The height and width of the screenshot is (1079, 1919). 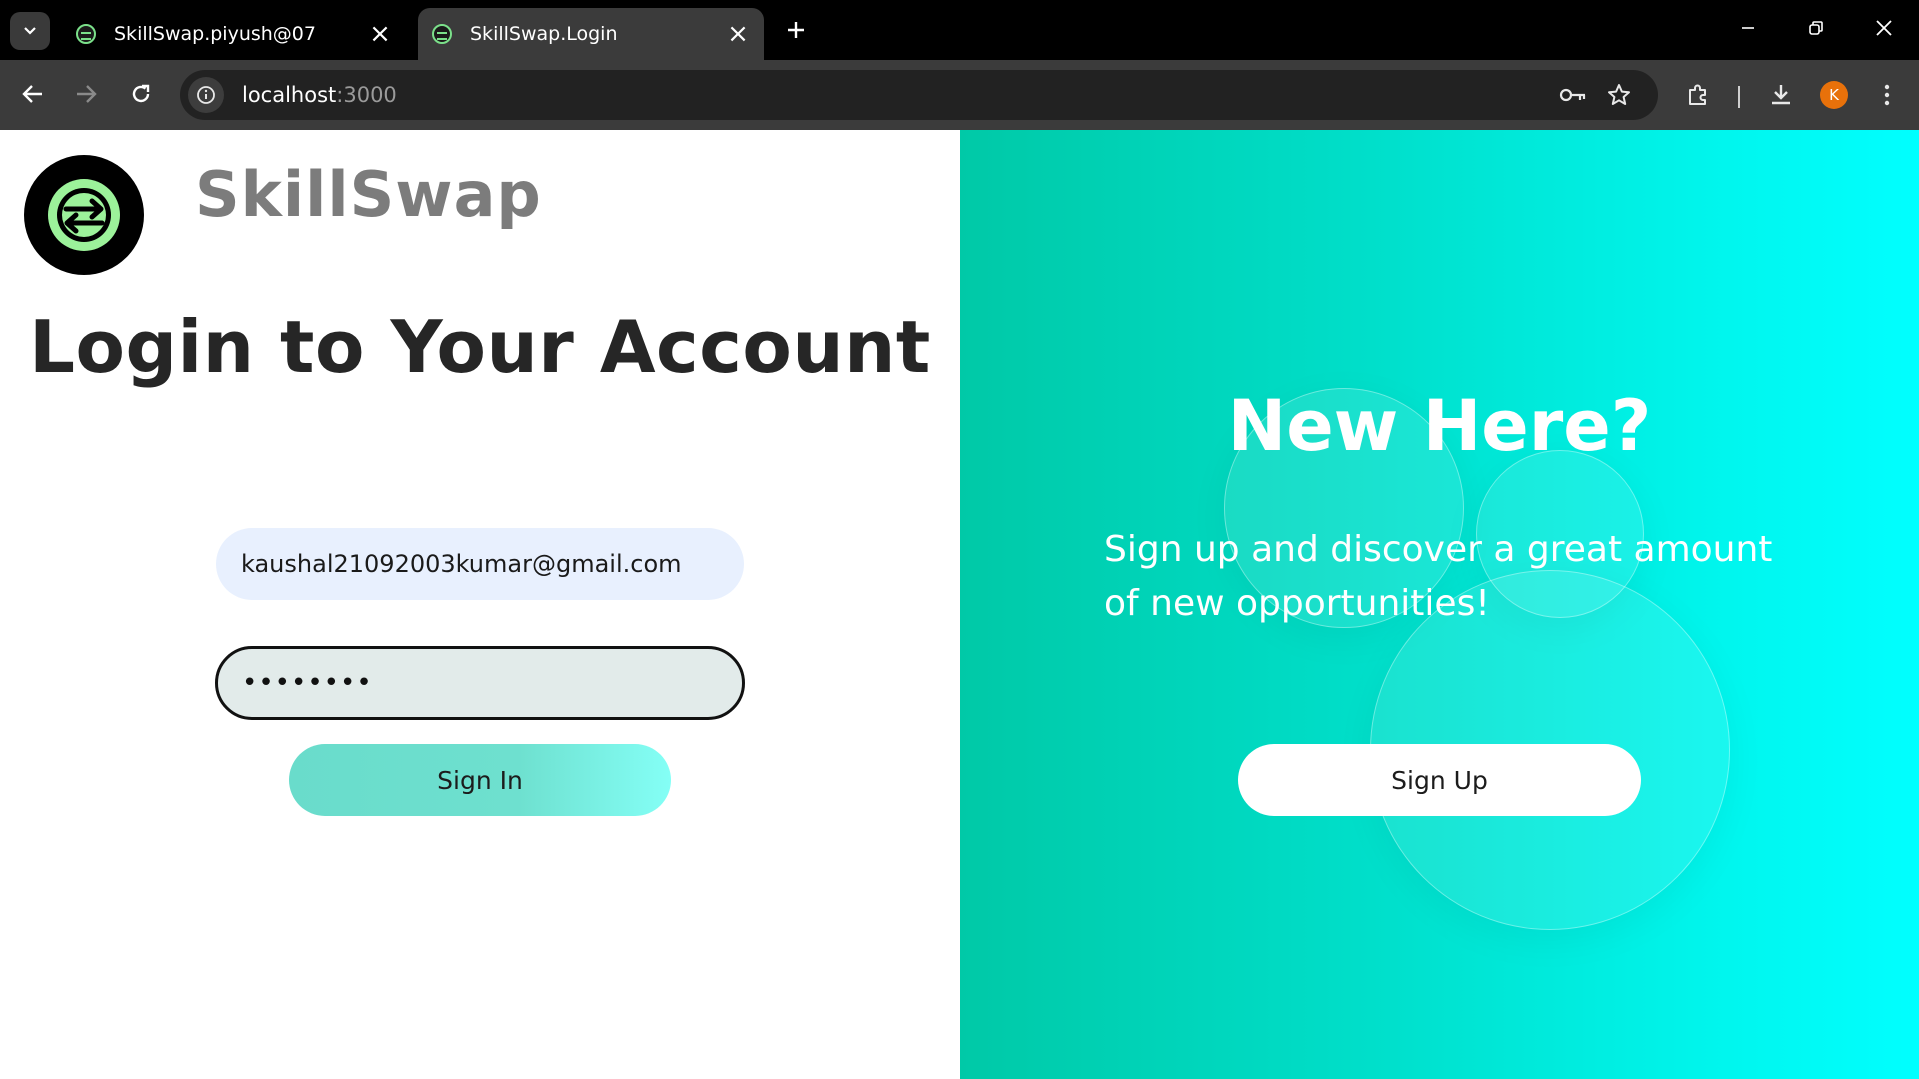 I want to click on puzzle-icon, so click(x=1697, y=94).